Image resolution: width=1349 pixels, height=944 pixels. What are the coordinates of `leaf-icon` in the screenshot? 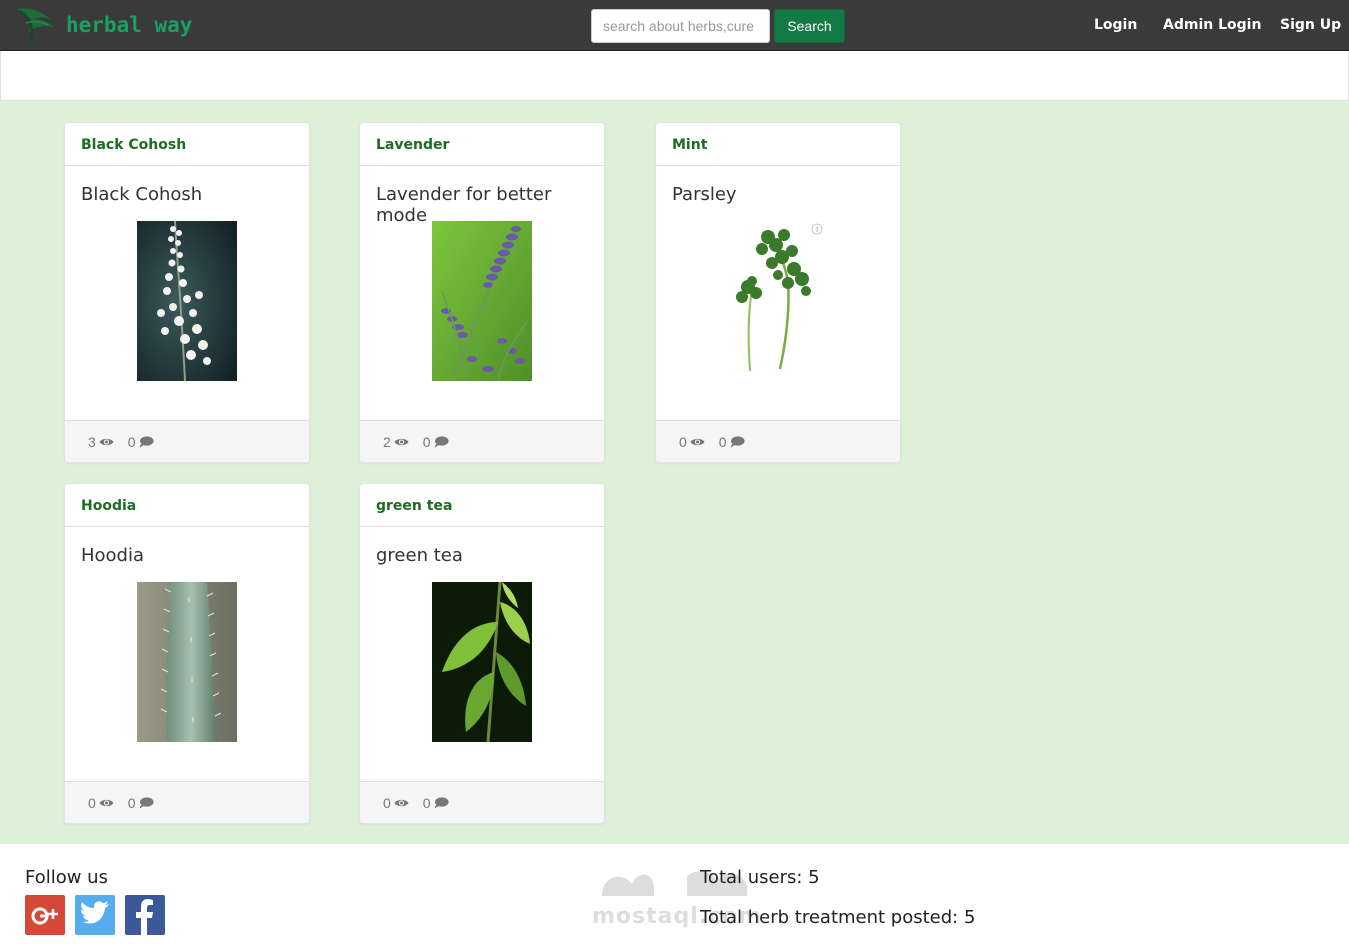 It's located at (35, 26).